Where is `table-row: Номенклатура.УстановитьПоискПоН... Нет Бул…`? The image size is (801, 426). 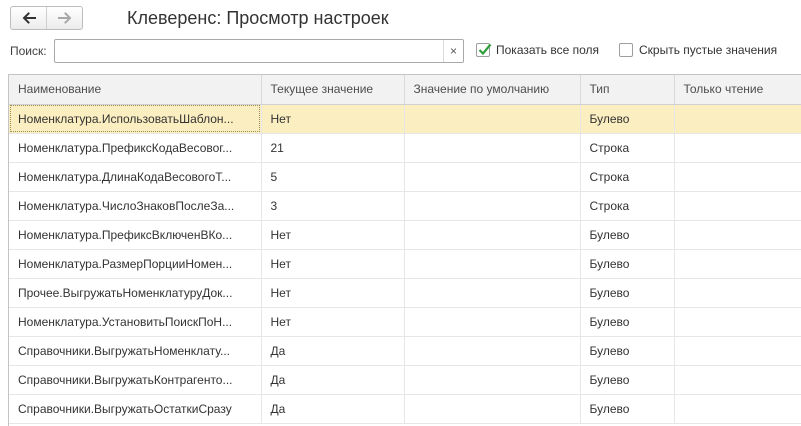 table-row: Номенклатура.УстановитьПоискПоН... Нет Бул… is located at coordinates (405, 322).